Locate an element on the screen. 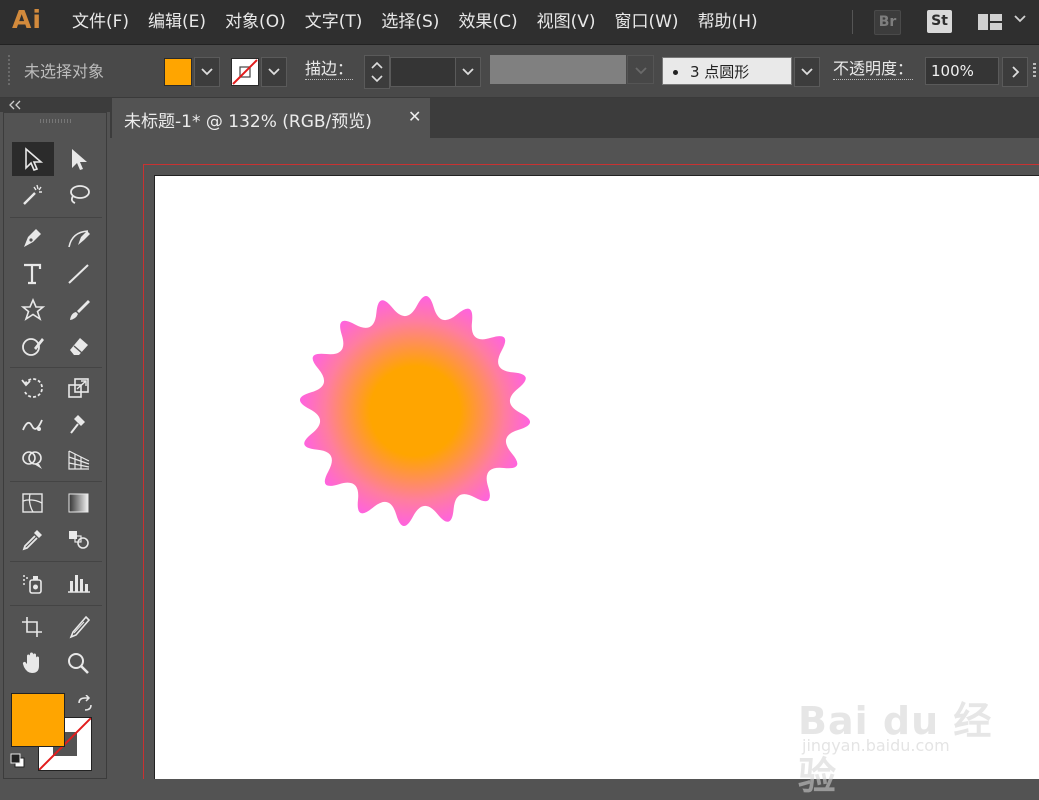 The height and width of the screenshot is (800, 1039). menu-divider is located at coordinates (852, 22).